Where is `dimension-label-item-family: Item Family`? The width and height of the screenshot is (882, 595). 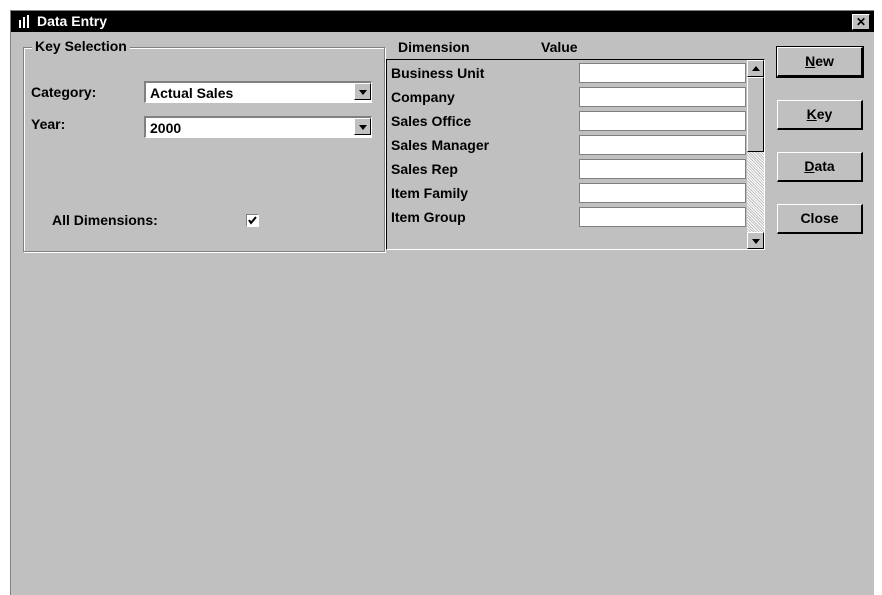
dimension-label-item-family: Item Family is located at coordinates (430, 193).